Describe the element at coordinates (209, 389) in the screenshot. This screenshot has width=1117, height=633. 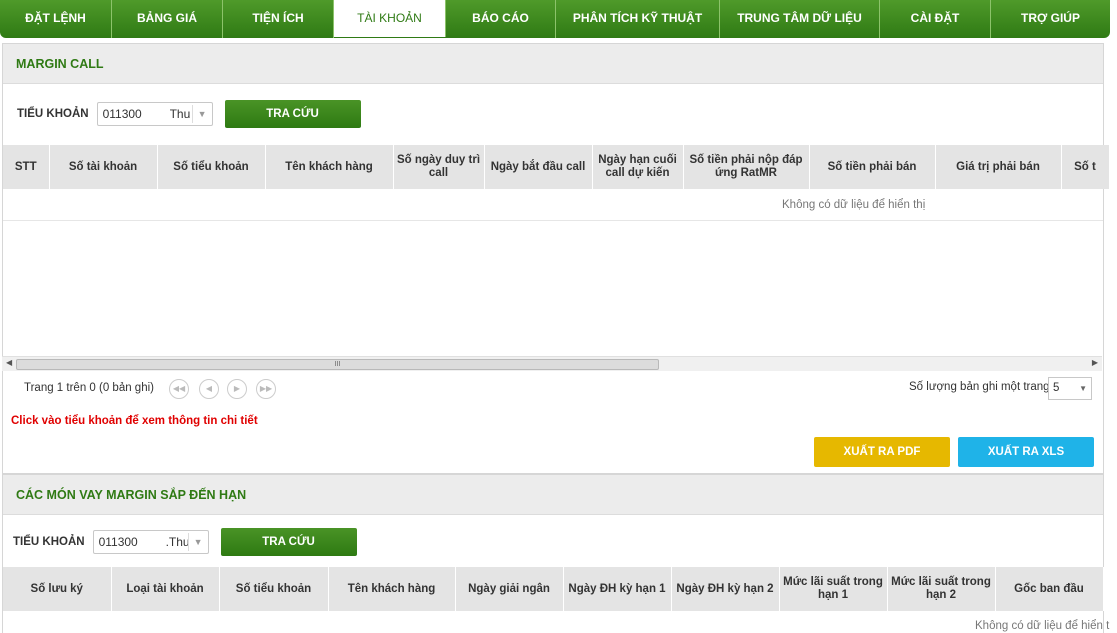
I see `prev-page-icon: ◀` at that location.